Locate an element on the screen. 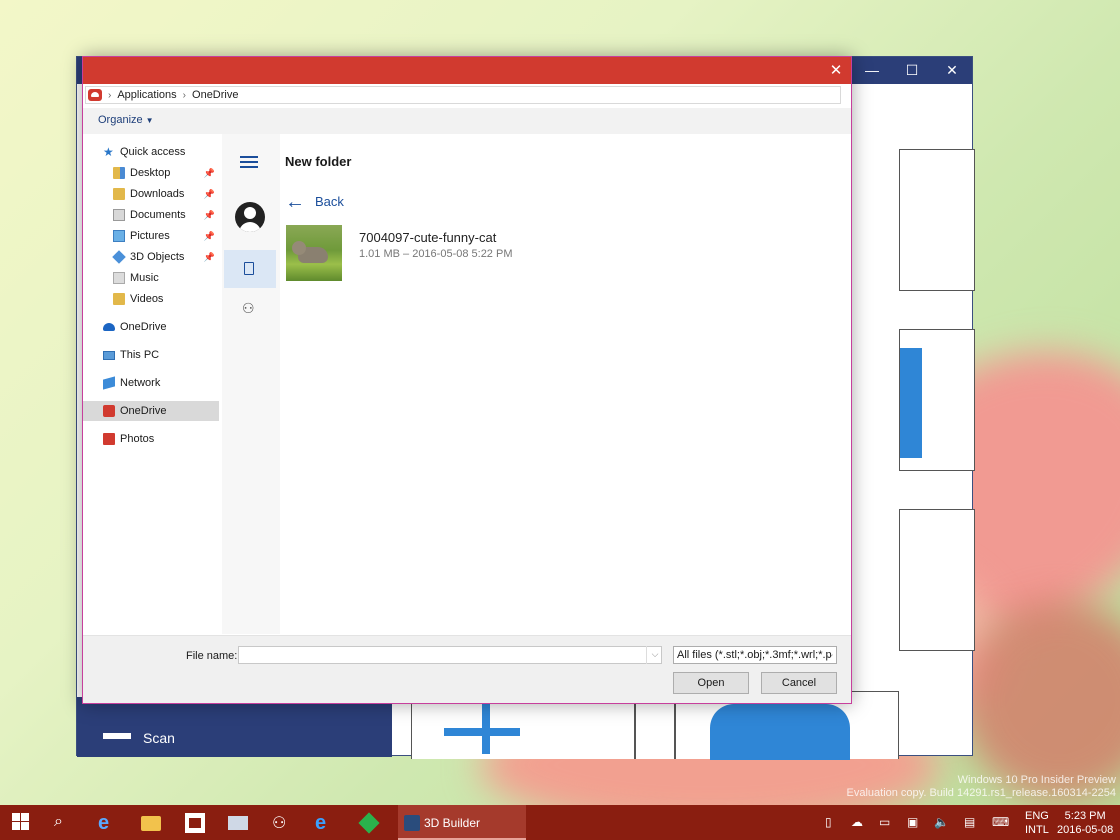  dialog-titlebar: ✕ is located at coordinates (467, 70).